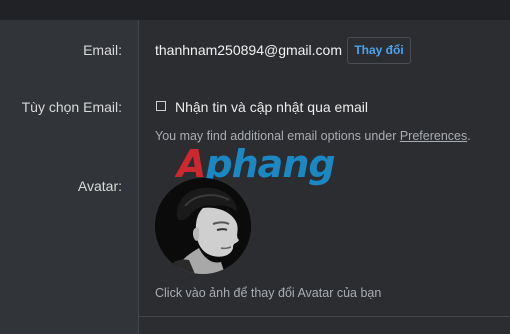 The height and width of the screenshot is (334, 510). I want to click on email-options-hint-suffix: ., so click(469, 136).